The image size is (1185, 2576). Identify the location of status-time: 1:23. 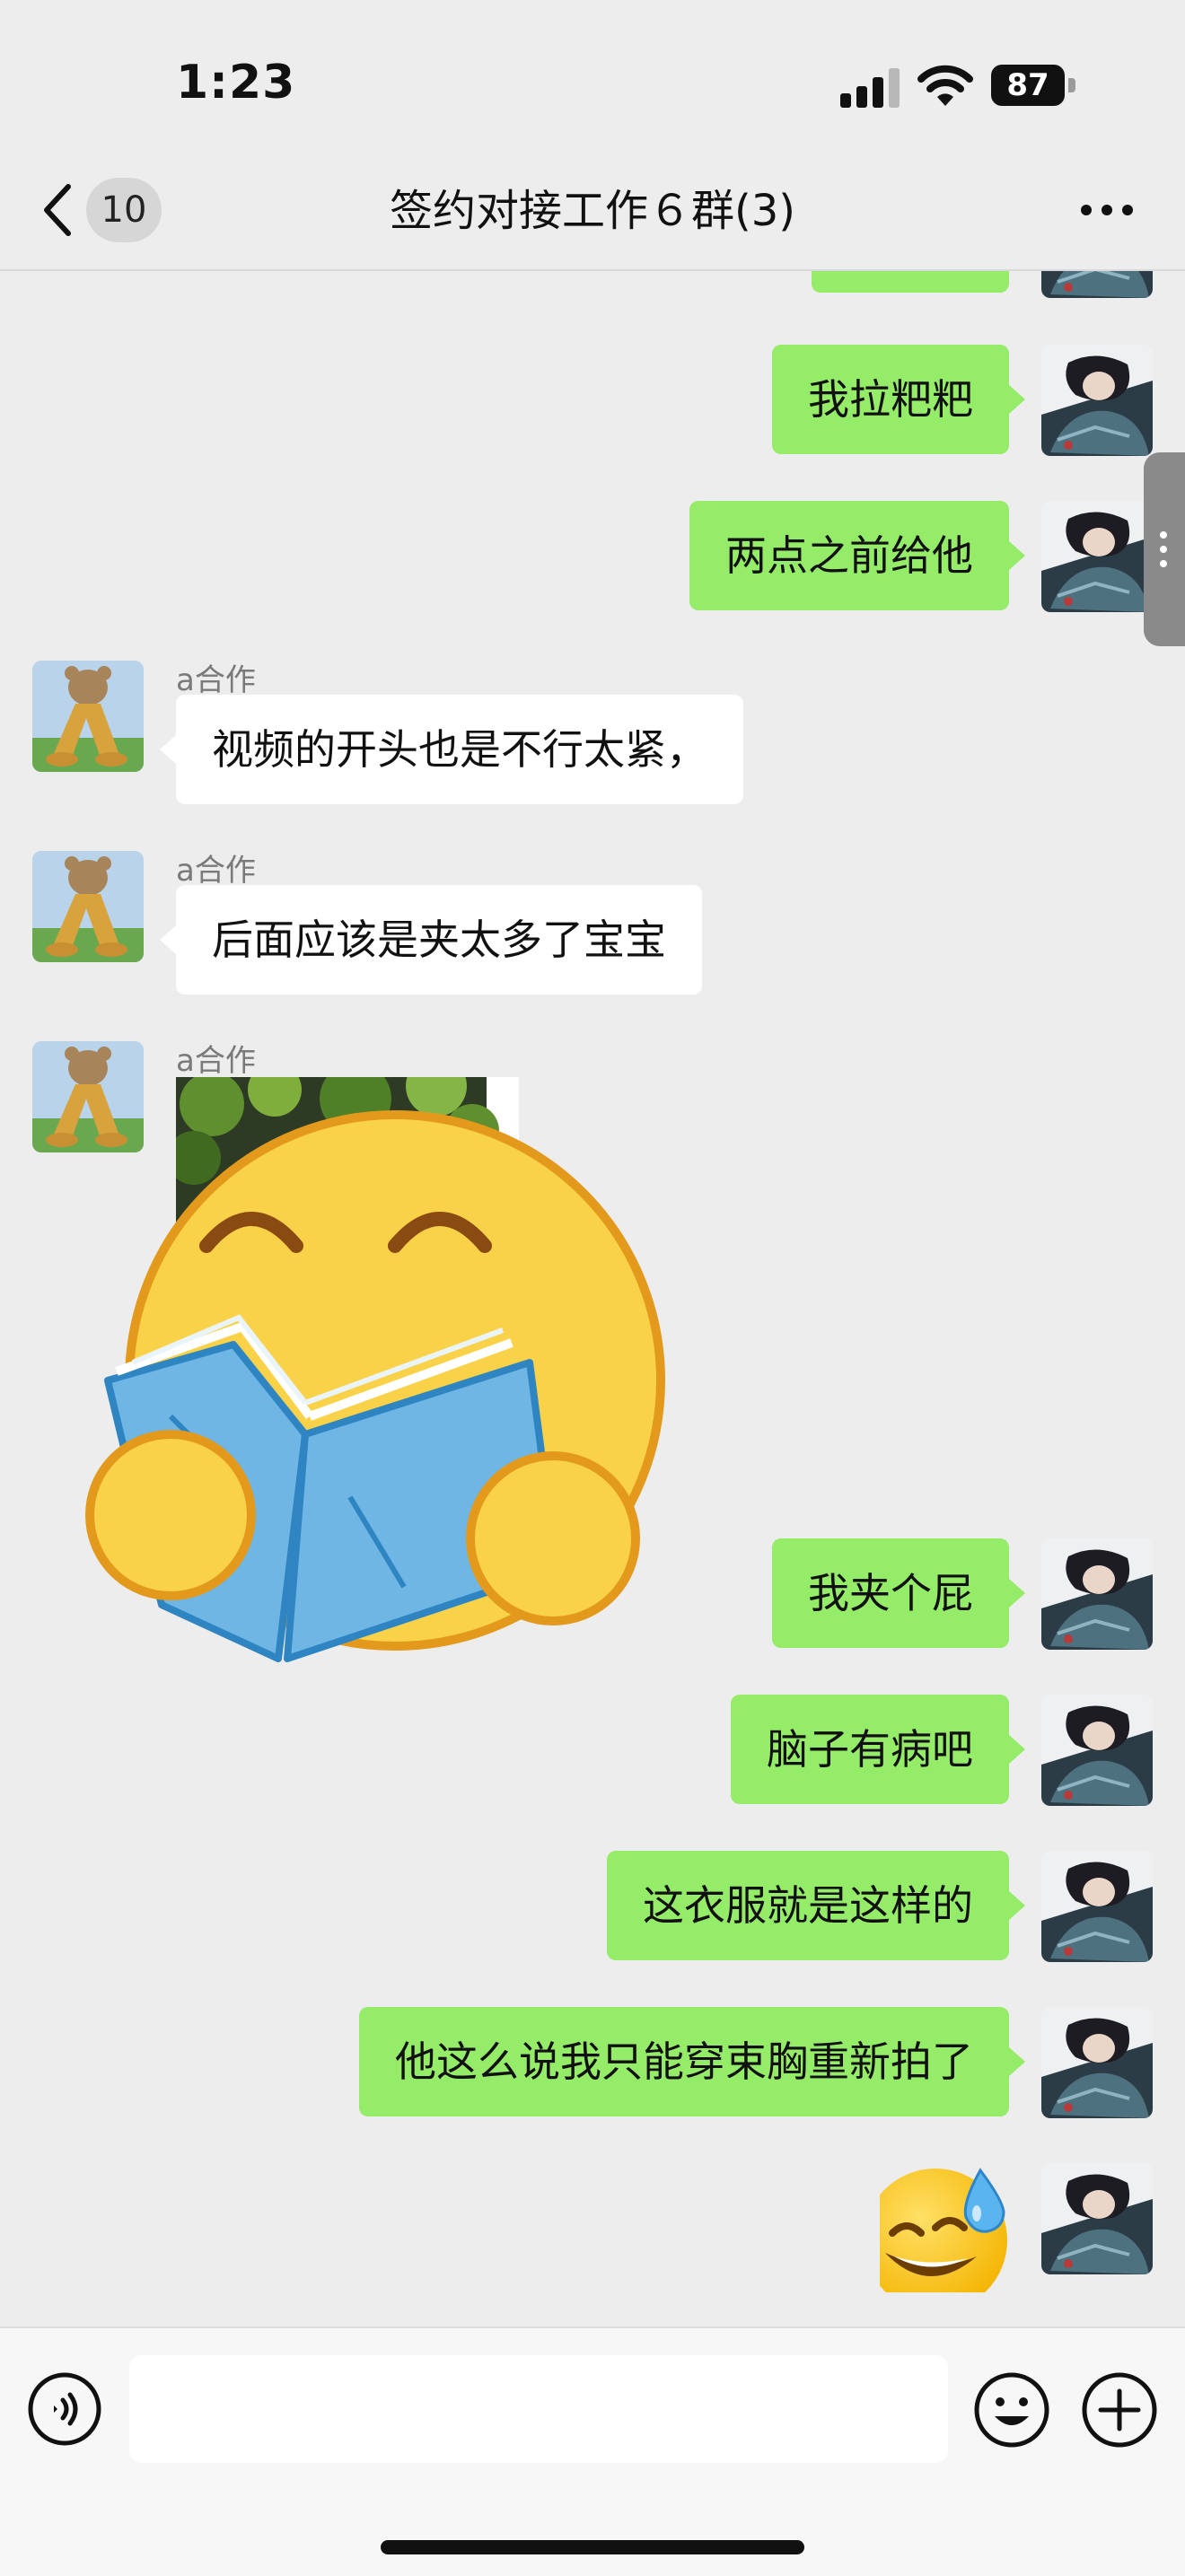
(236, 83).